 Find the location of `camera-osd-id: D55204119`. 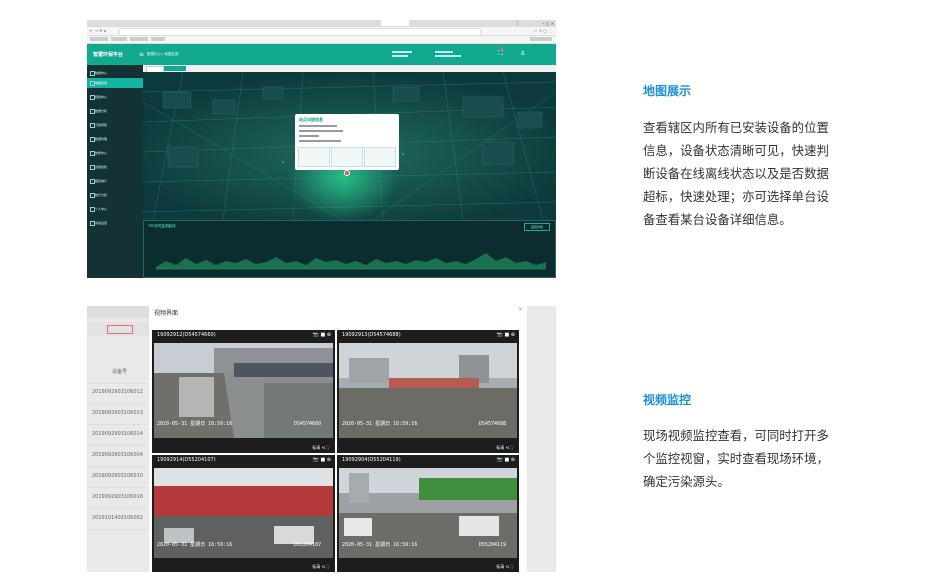

camera-osd-id: D55204119 is located at coordinates (492, 545).